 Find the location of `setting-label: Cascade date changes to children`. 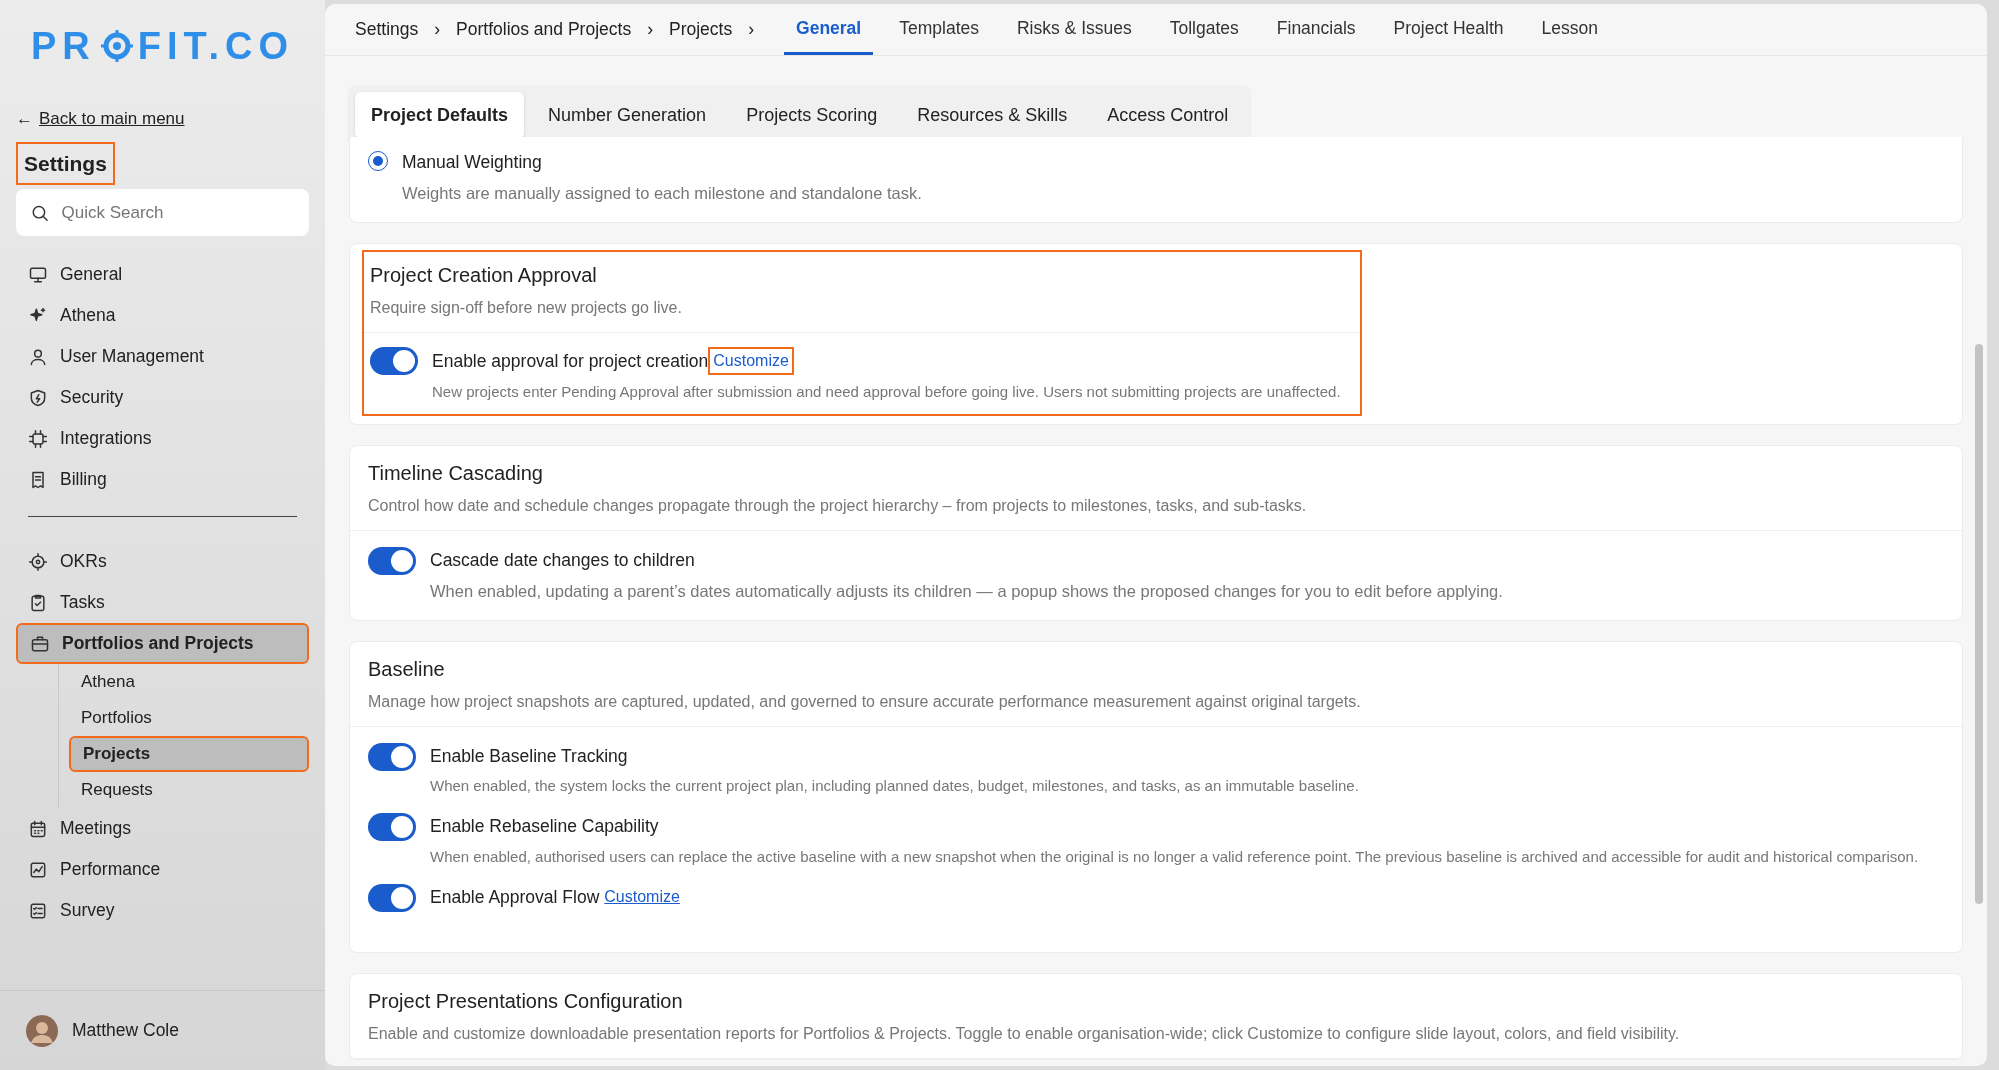

setting-label: Cascade date changes to children is located at coordinates (562, 560).